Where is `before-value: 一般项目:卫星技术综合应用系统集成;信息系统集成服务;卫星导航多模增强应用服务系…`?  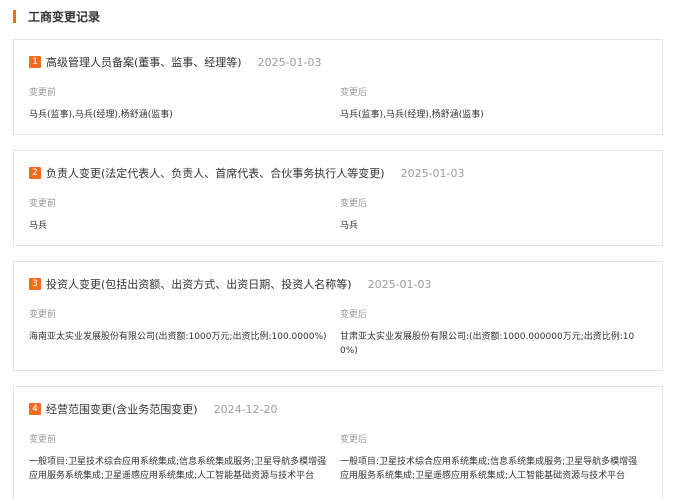
before-value: 一般项目:卫星技术综合应用系统集成;信息系统集成服务;卫星导航多模增强应用服务系… is located at coordinates (178, 469).